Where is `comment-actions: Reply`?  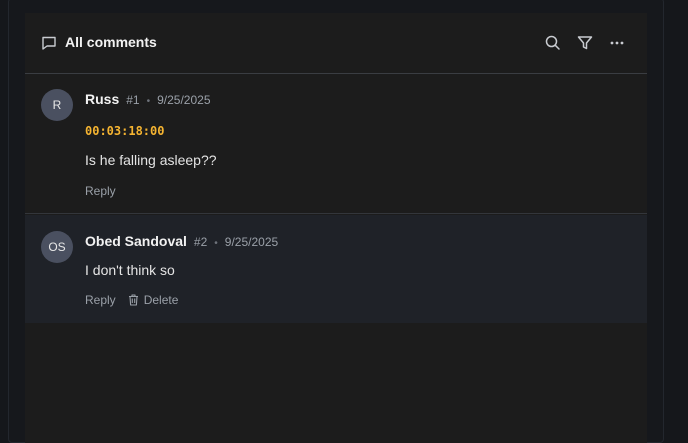 comment-actions: Reply is located at coordinates (100, 191).